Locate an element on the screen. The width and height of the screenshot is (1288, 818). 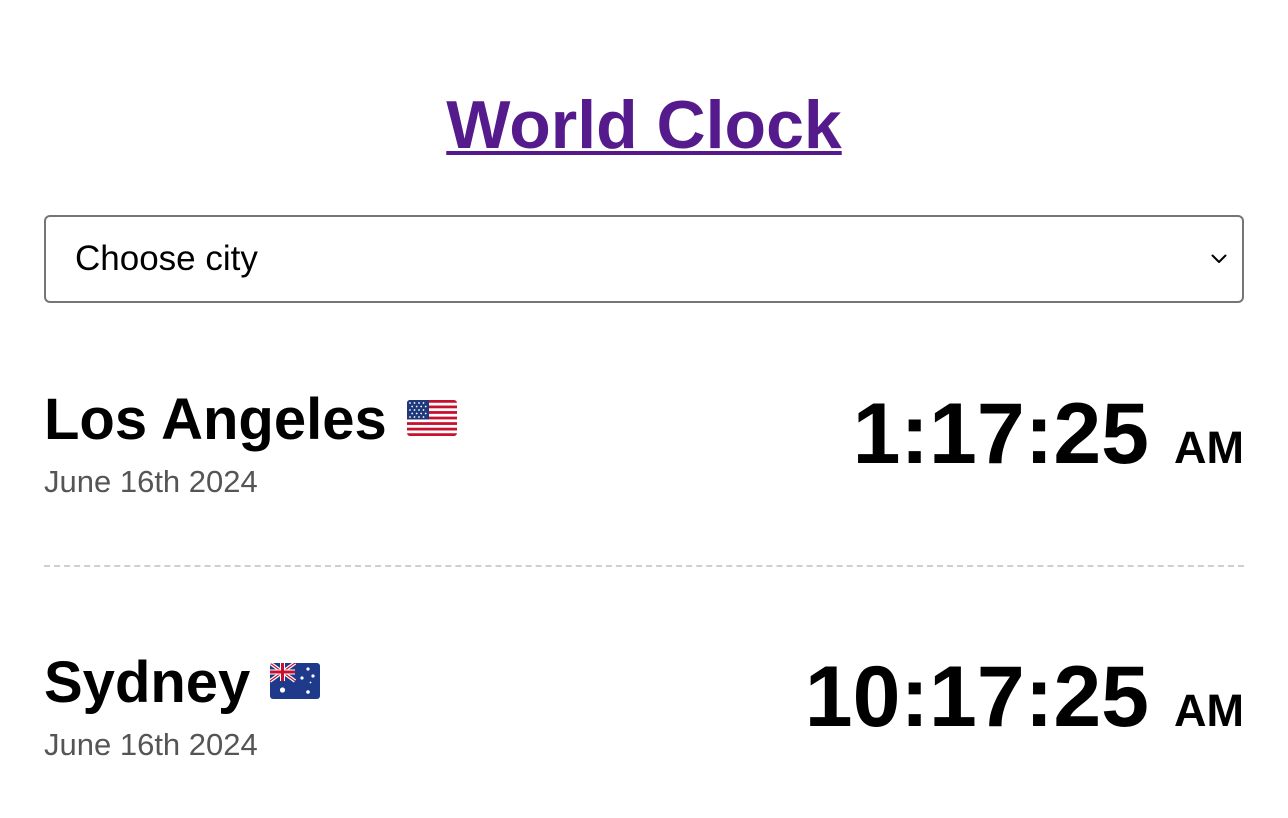
row-divider is located at coordinates (644, 566).